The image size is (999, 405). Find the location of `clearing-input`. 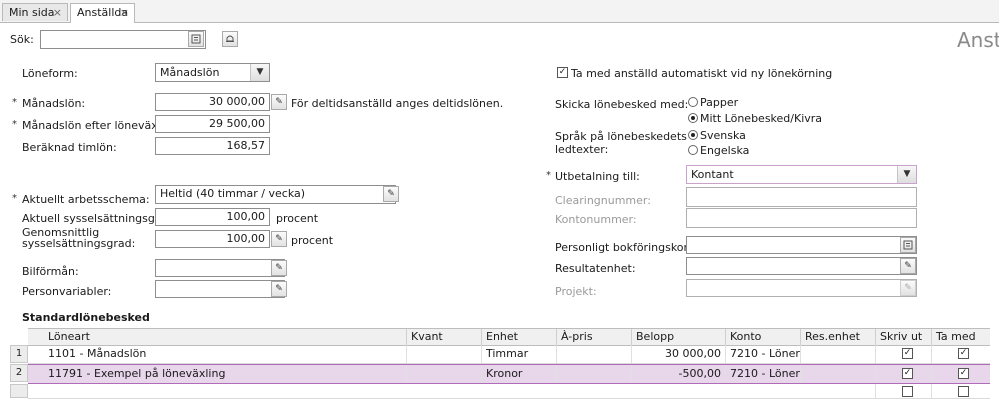

clearing-input is located at coordinates (801, 197).